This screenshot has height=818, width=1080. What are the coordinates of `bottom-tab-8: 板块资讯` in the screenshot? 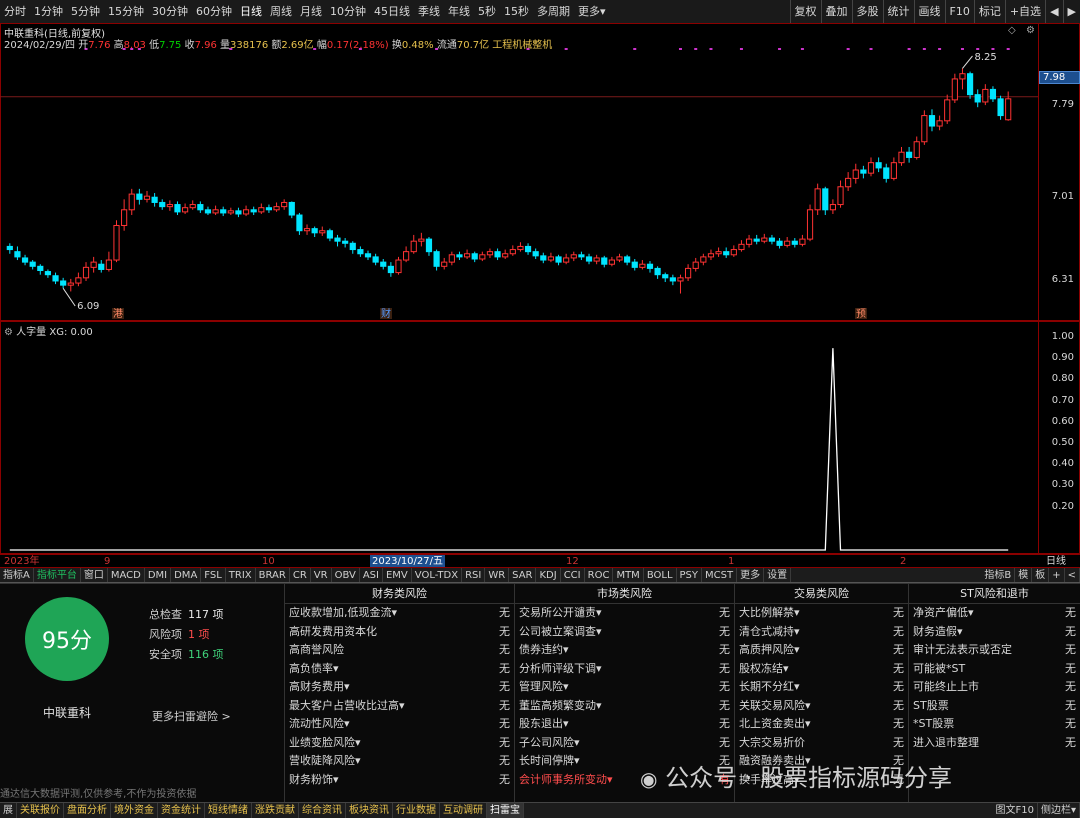 It's located at (369, 810).